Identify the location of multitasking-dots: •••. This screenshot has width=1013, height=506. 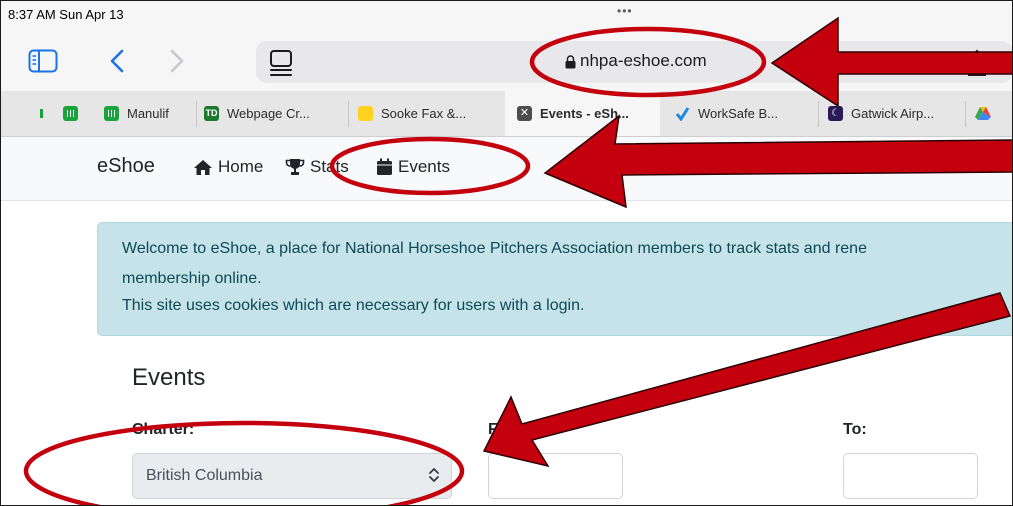
(625, 11).